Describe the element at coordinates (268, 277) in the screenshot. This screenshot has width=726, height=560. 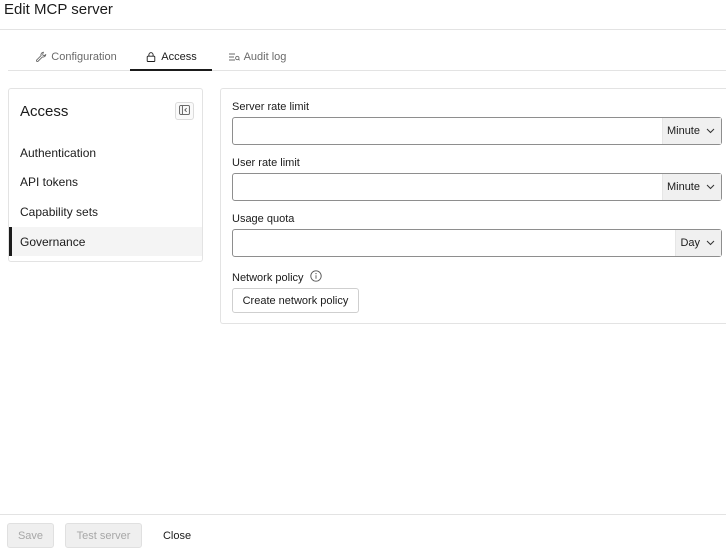
I see `network-policy-label: Network policy` at that location.